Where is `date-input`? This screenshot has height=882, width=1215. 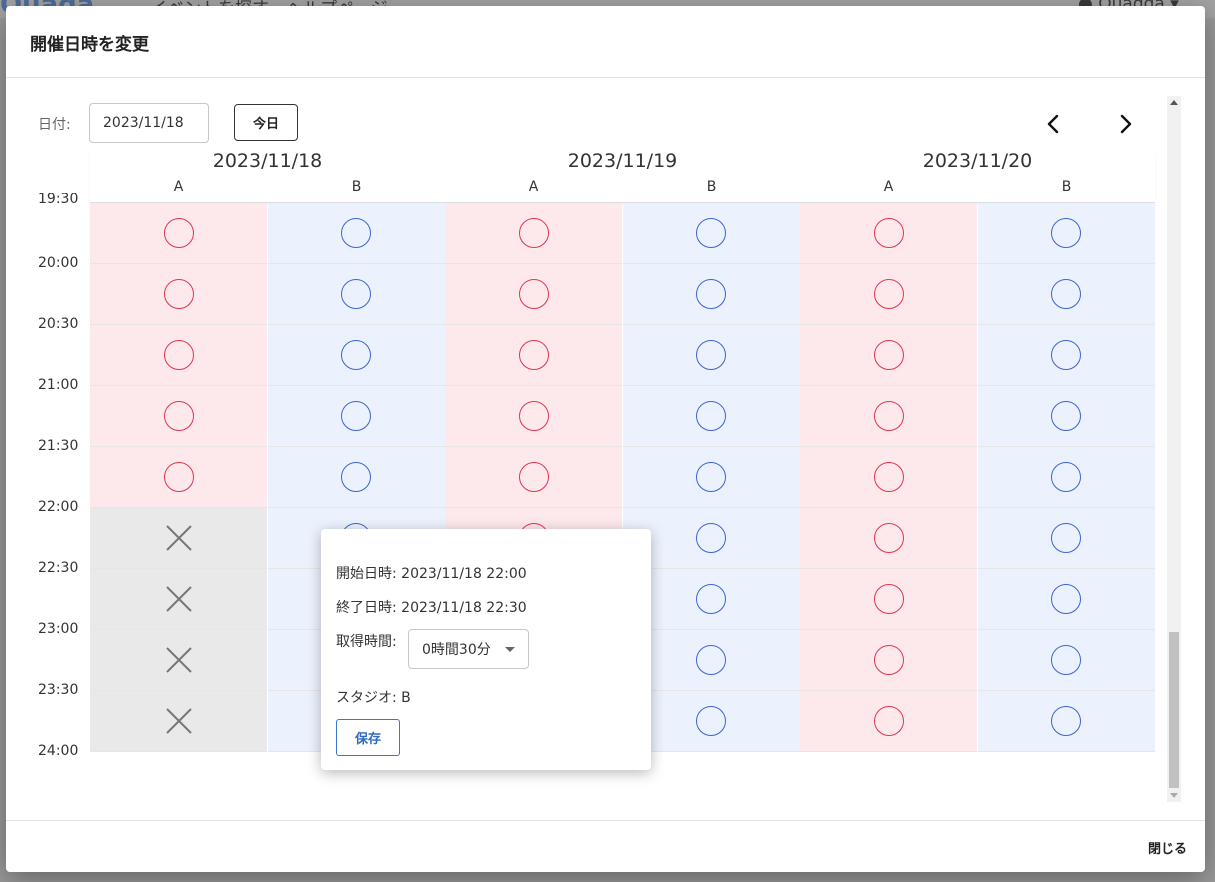
date-input is located at coordinates (149, 123).